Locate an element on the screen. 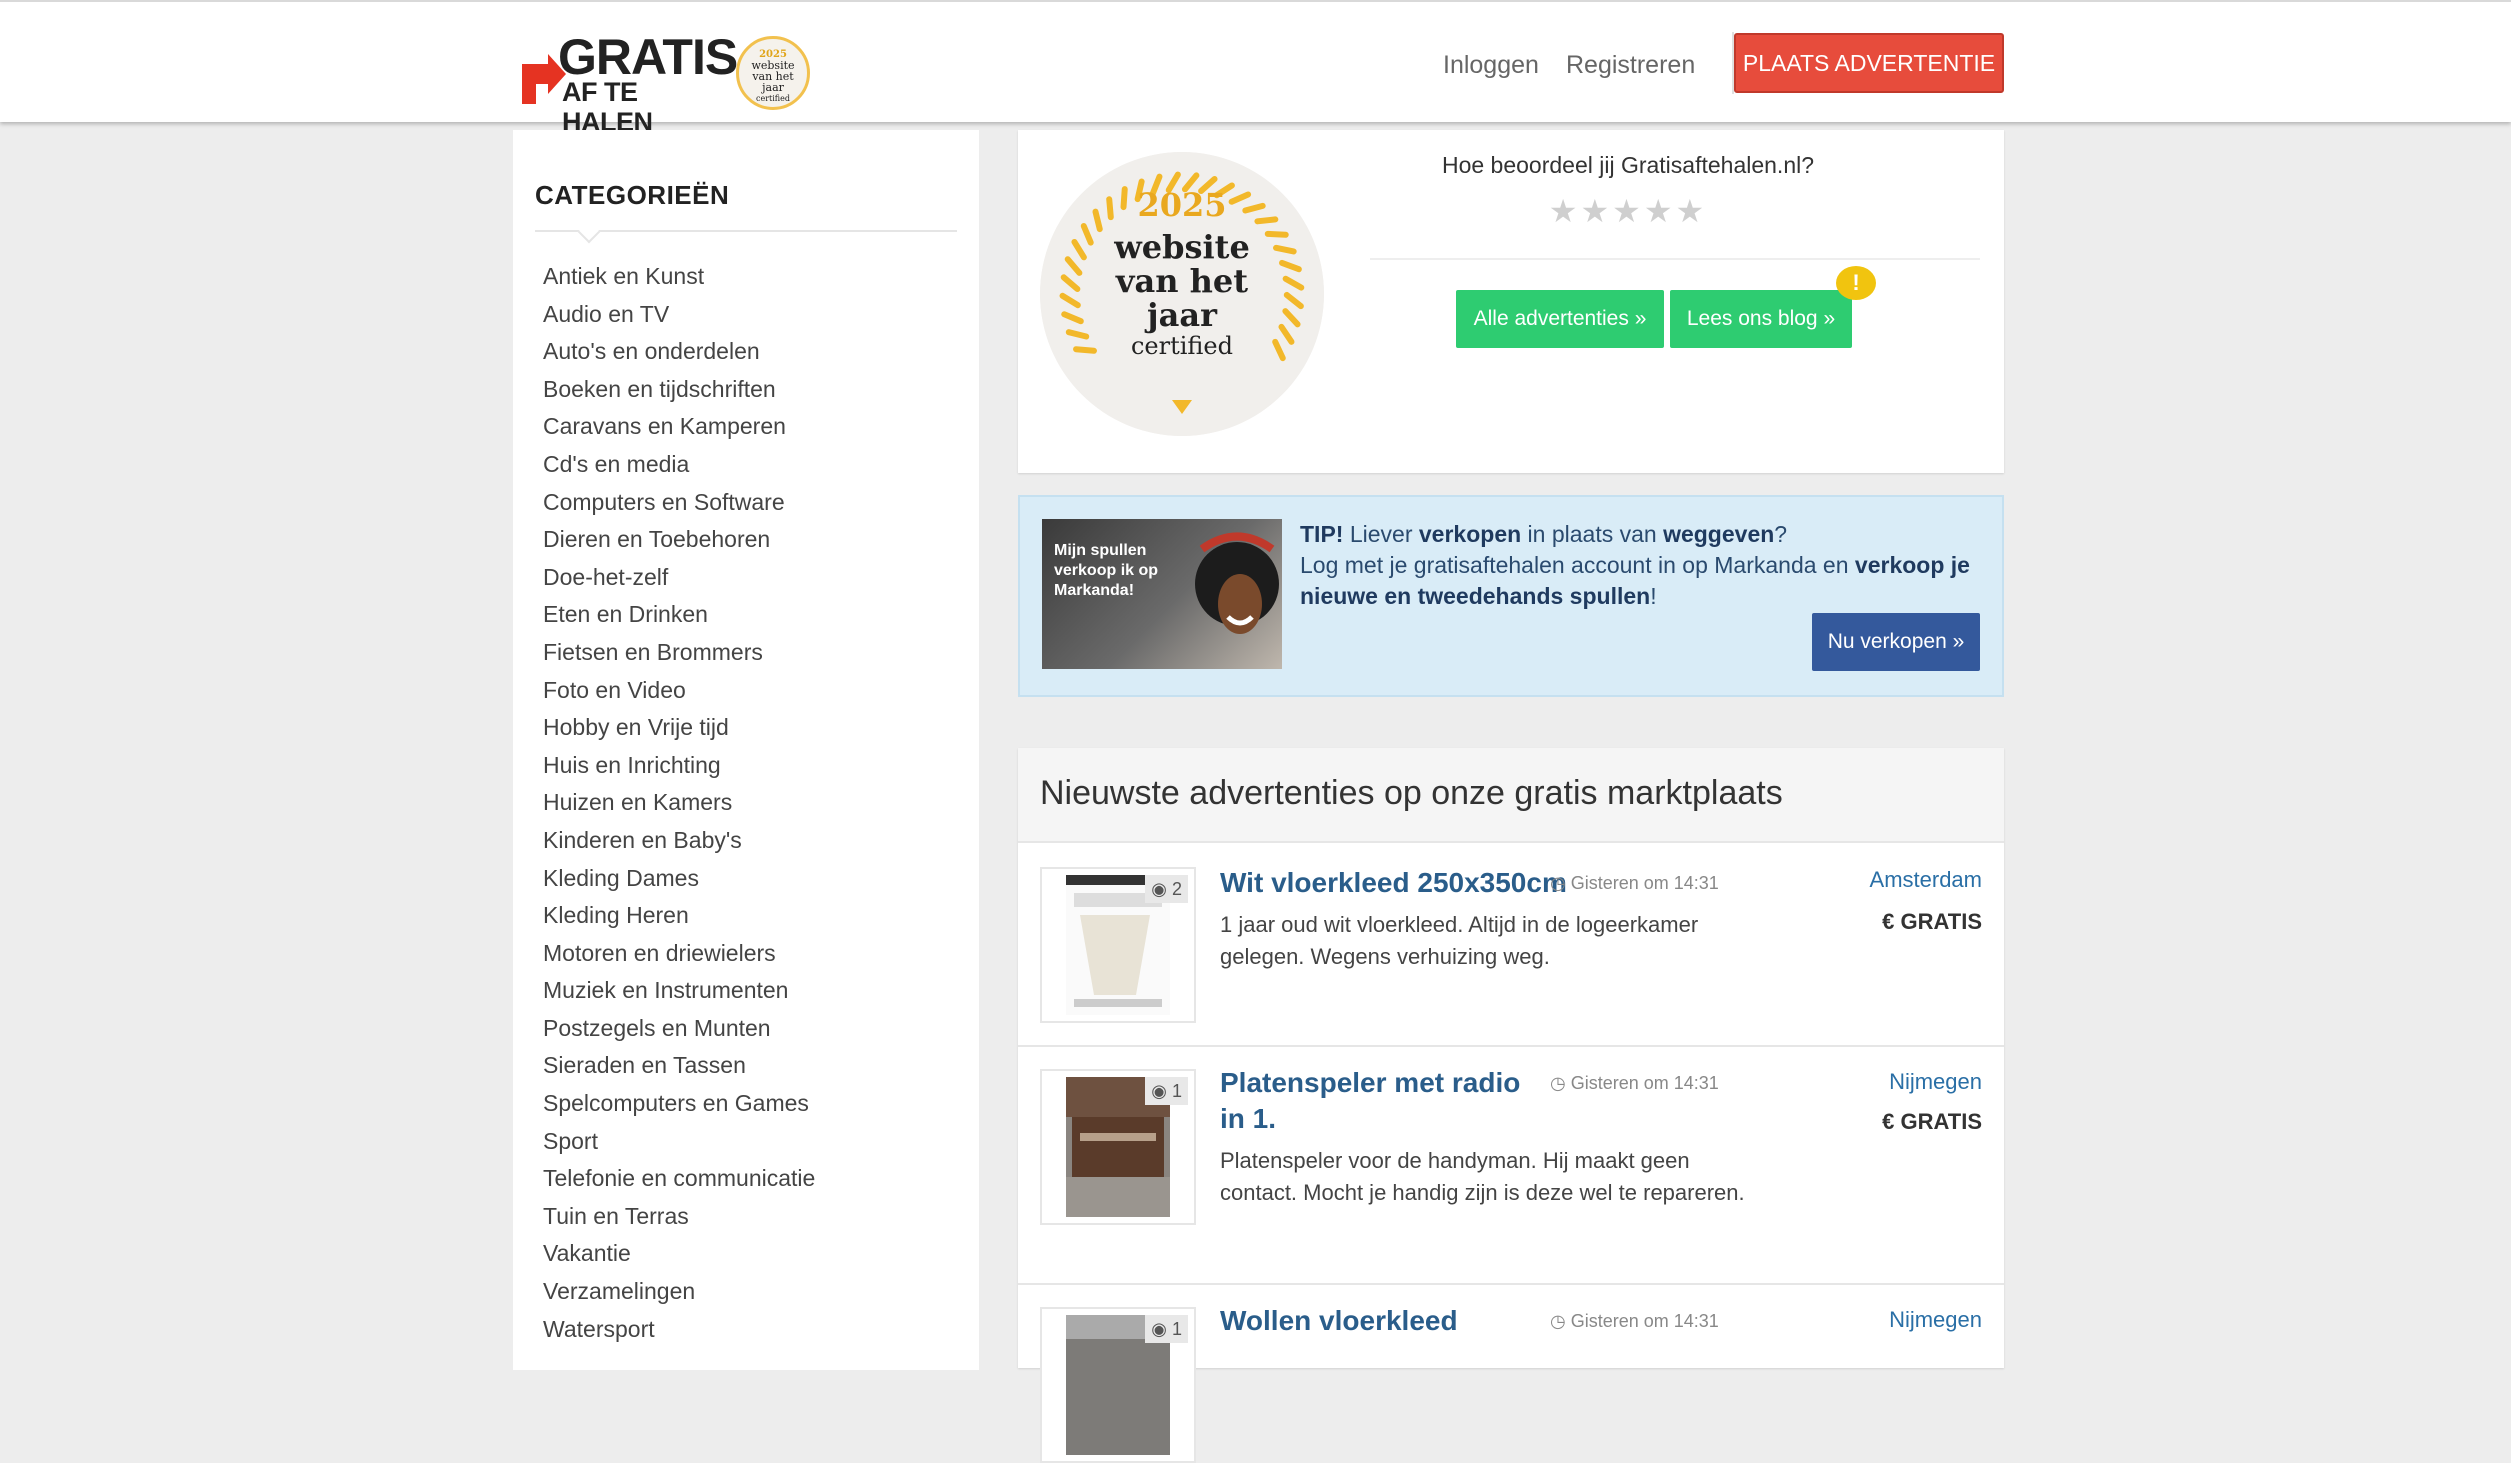 The image size is (2511, 1463). listing-title: Wollen vloerkleed is located at coordinates (1339, 1321).